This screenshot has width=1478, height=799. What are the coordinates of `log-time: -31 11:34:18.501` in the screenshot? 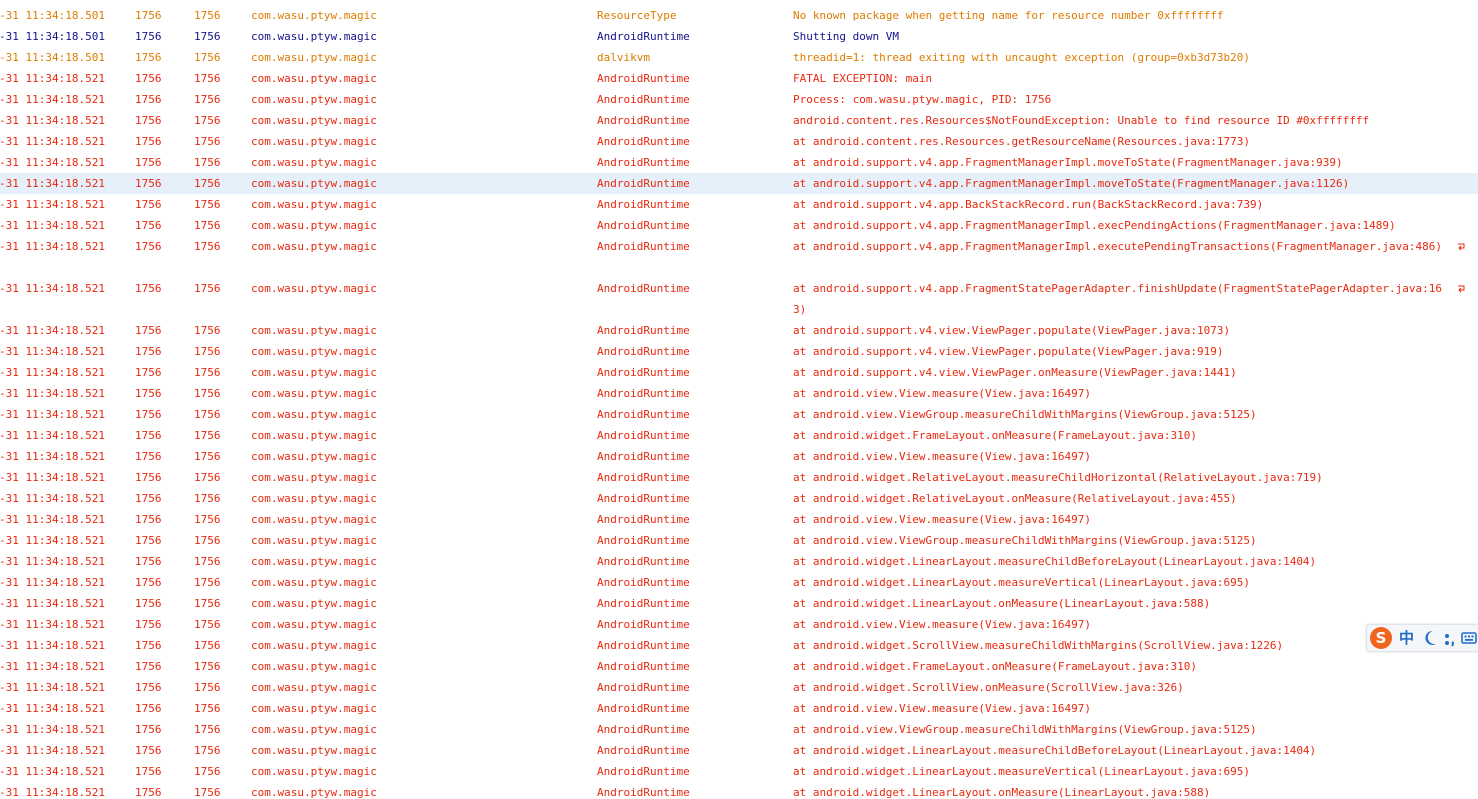 It's located at (52, 15).